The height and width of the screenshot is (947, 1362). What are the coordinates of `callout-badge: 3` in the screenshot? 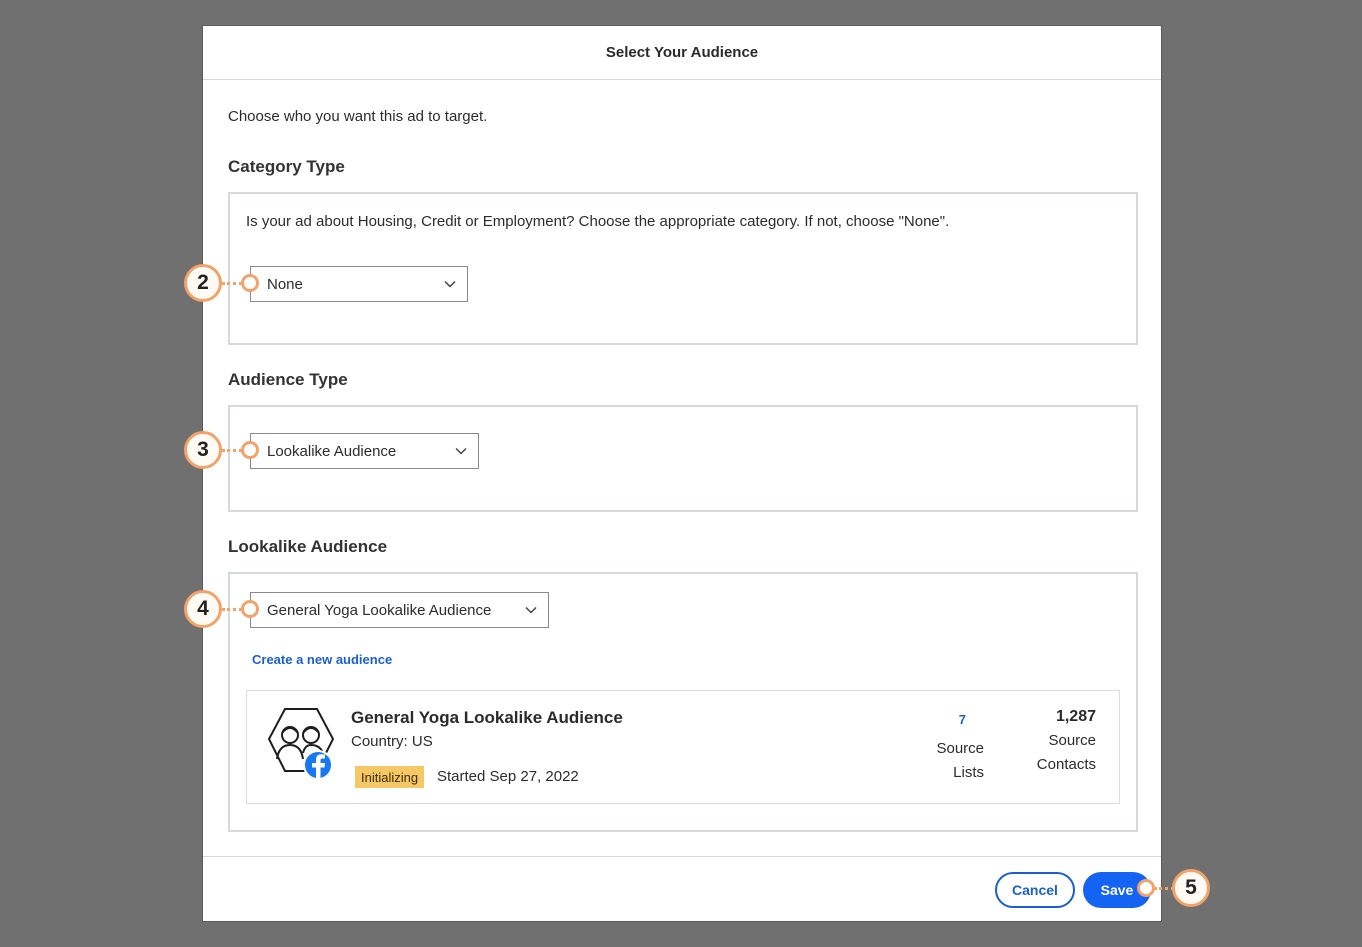 It's located at (203, 450).